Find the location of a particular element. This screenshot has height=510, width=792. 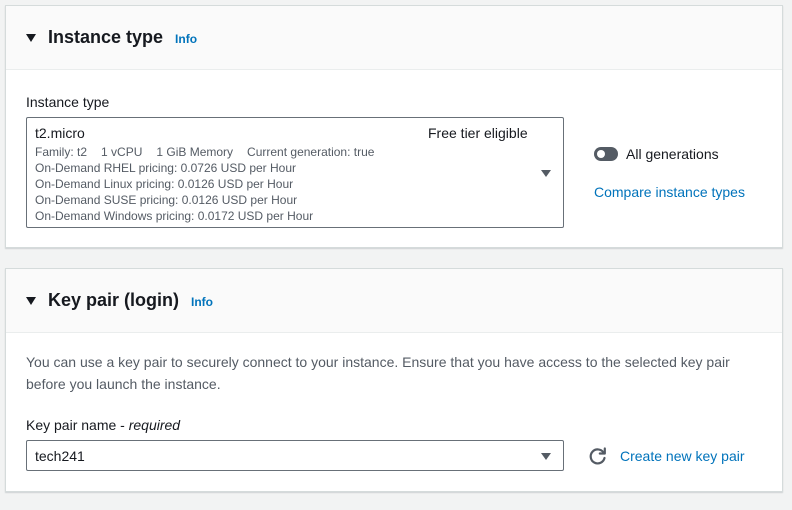

key-pair-header: Key pair (login) Info is located at coordinates (394, 301).